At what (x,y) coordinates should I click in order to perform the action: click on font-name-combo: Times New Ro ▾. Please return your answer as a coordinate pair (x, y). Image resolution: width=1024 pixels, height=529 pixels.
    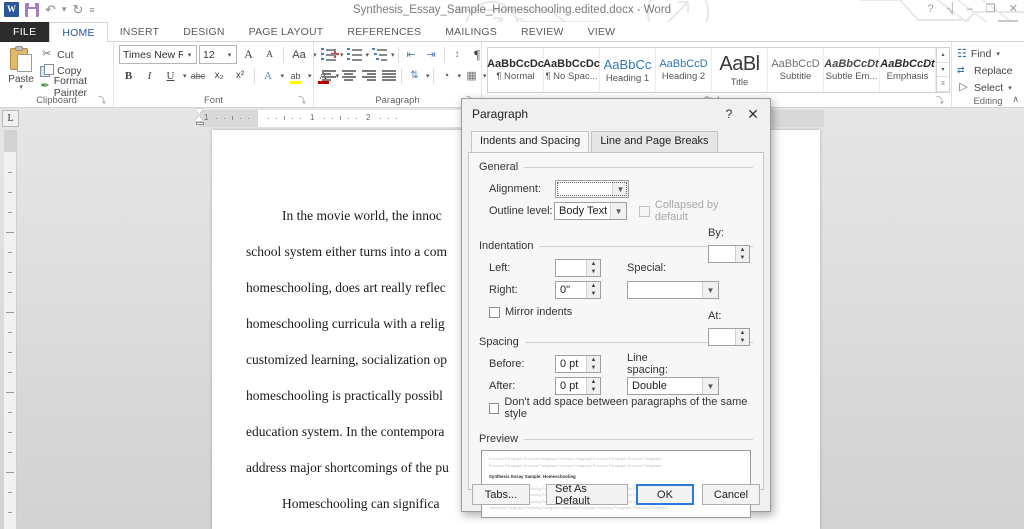
    Looking at the image, I should click on (158, 54).